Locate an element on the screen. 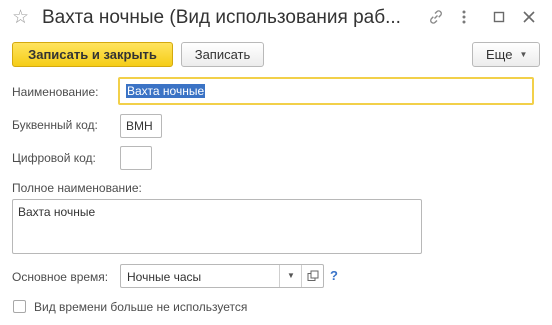 This screenshot has width=552, height=325. name-field: Вахта ночные is located at coordinates (326, 91).